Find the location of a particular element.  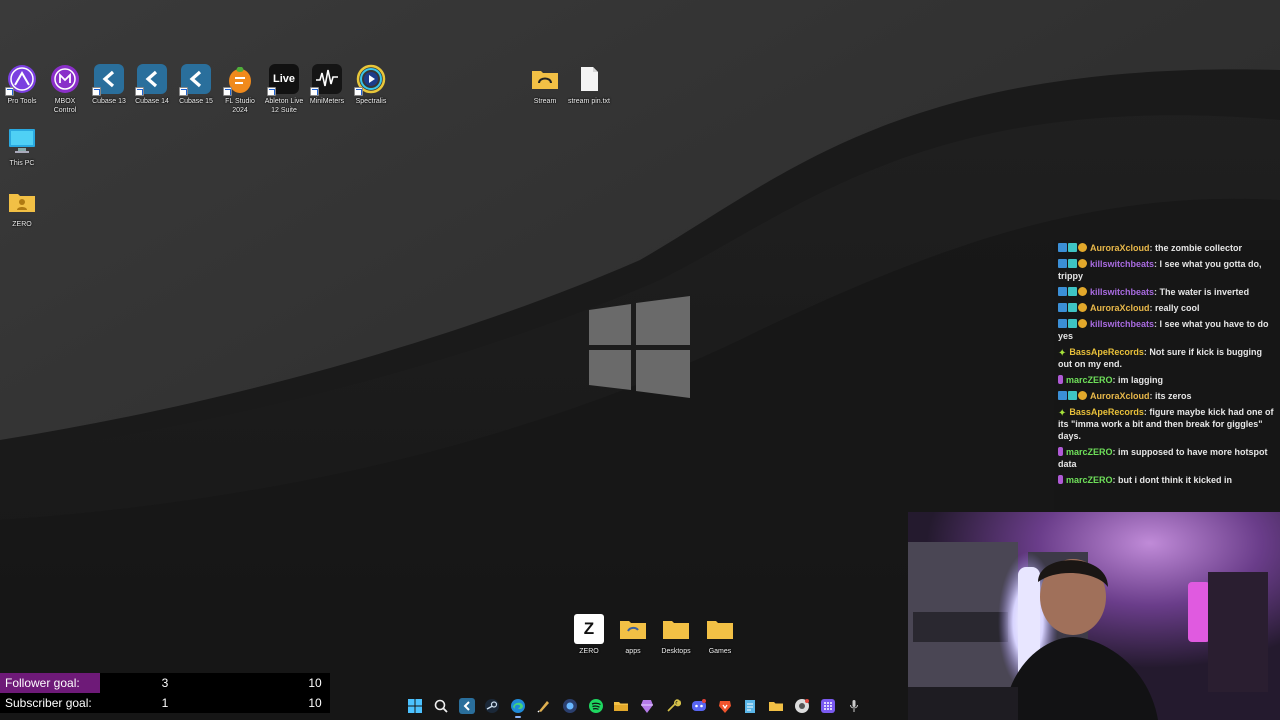

discord-icon is located at coordinates (698, 705).